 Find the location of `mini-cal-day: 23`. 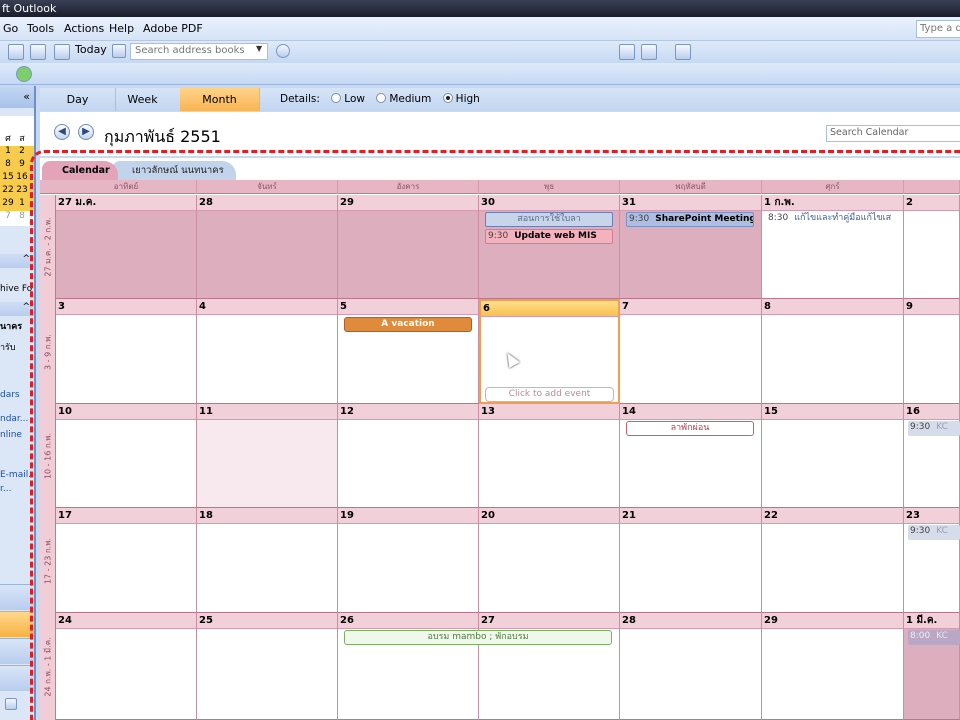

mini-cal-day: 23 is located at coordinates (22, 190).